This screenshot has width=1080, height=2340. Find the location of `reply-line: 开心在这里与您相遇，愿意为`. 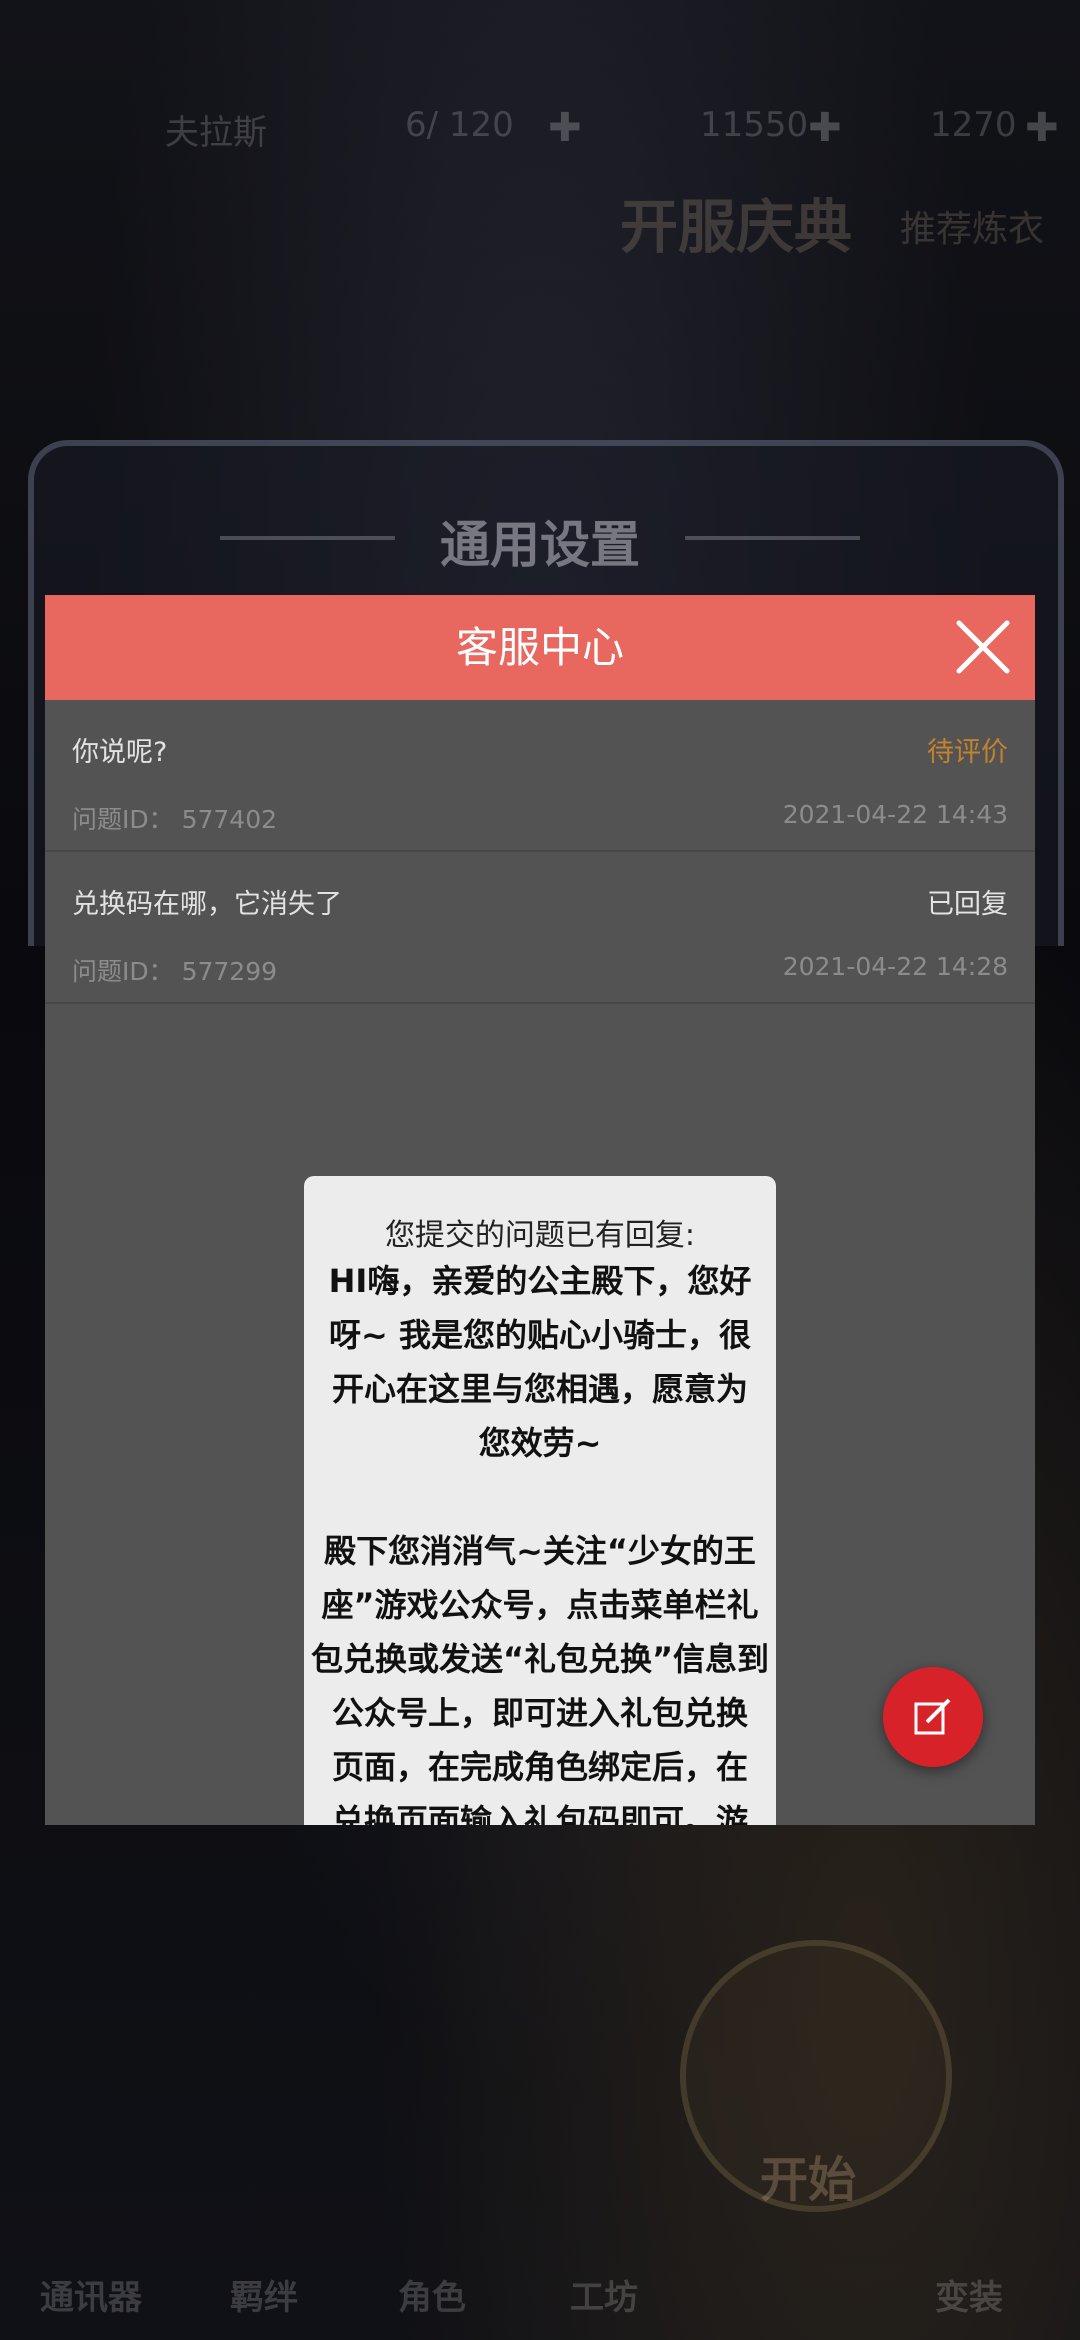

reply-line: 开心在这里与您相遇，愿意为 is located at coordinates (539, 1389).